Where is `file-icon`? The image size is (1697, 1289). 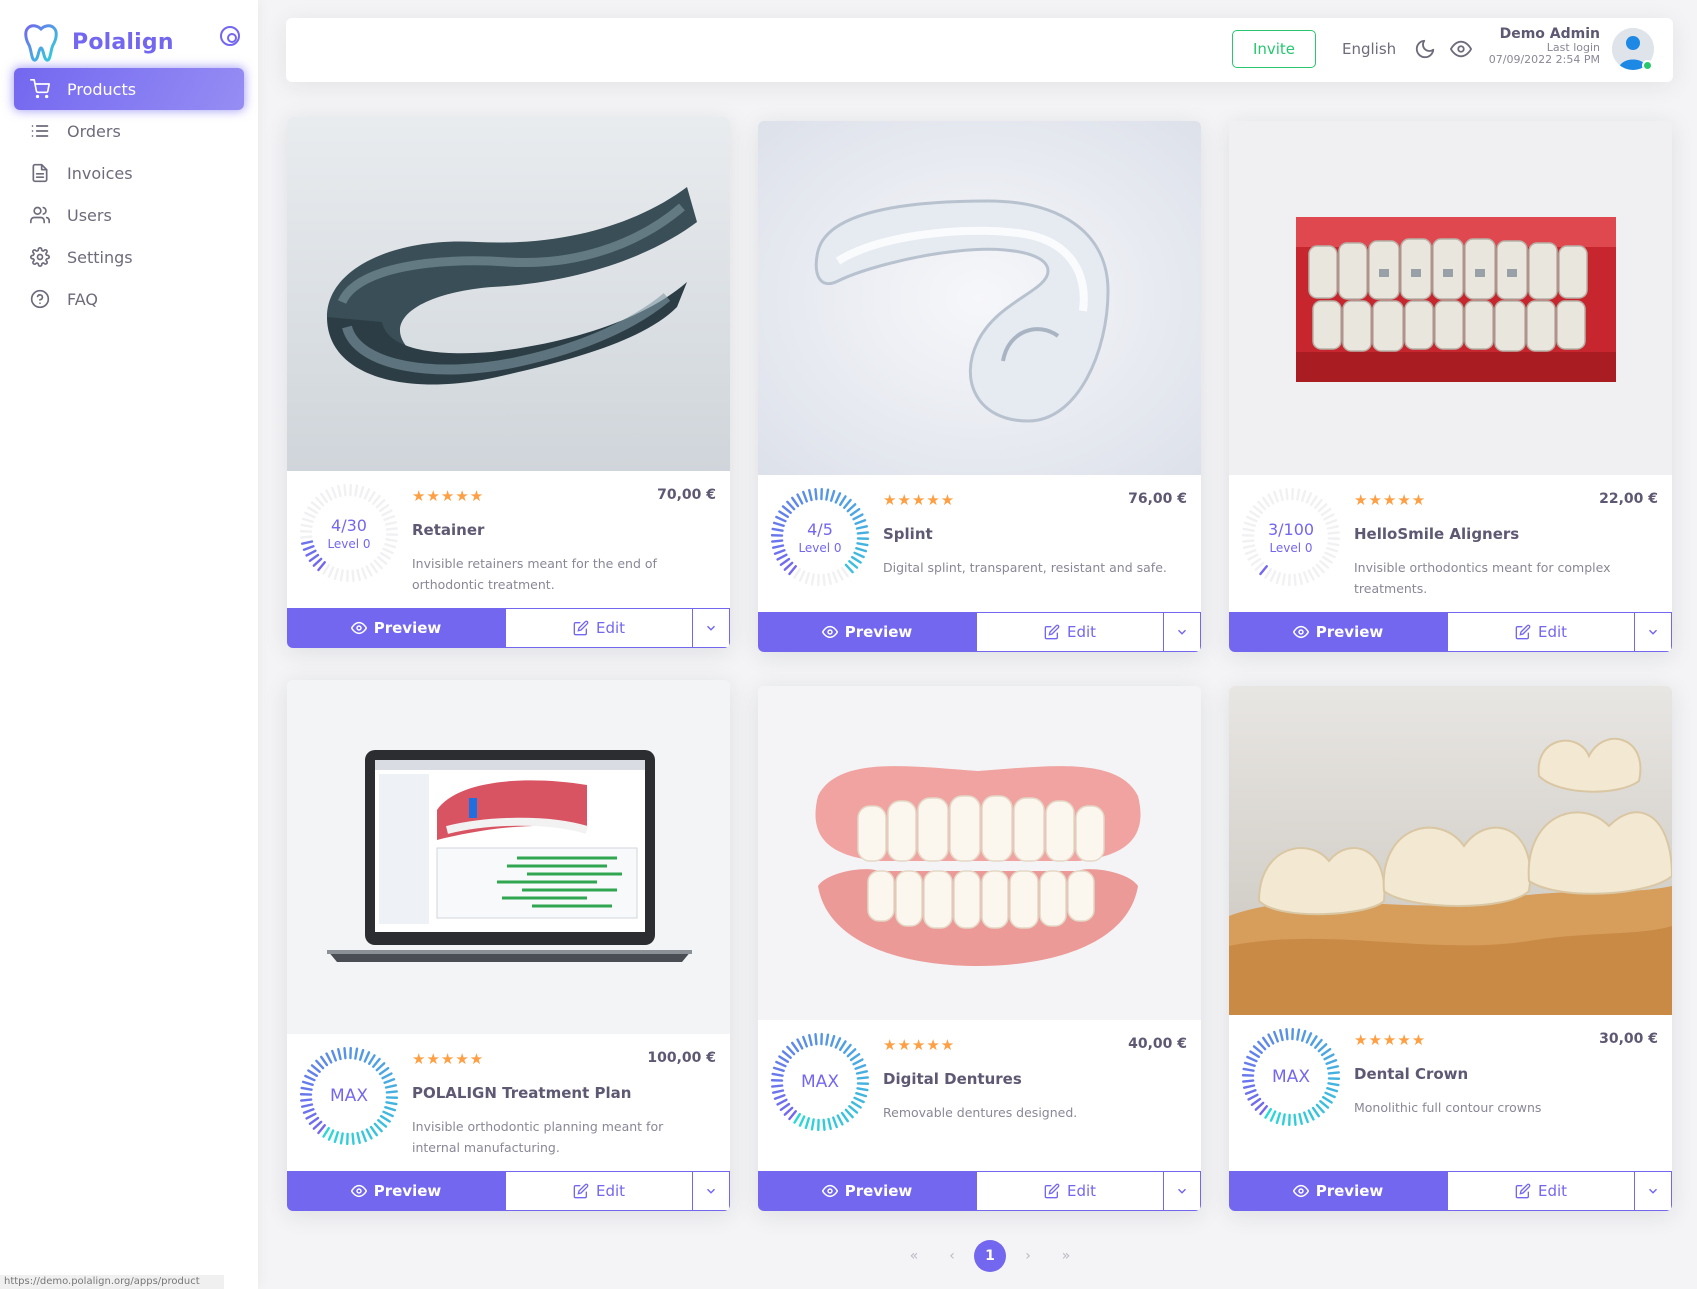
file-icon is located at coordinates (40, 173).